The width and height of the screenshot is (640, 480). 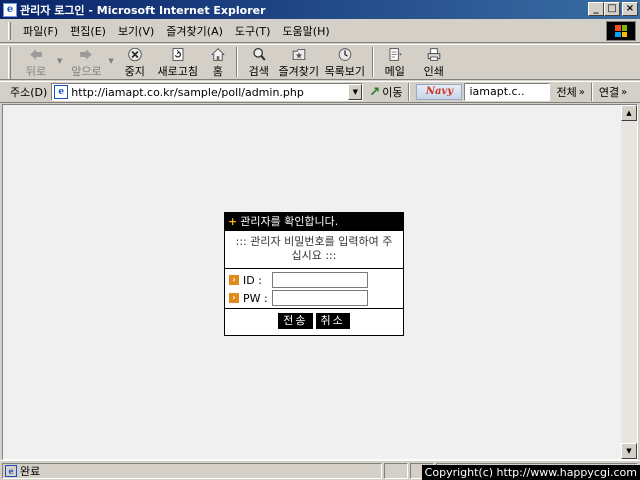 What do you see at coordinates (86, 54) in the screenshot?
I see `forward-arrow-icon` at bounding box center [86, 54].